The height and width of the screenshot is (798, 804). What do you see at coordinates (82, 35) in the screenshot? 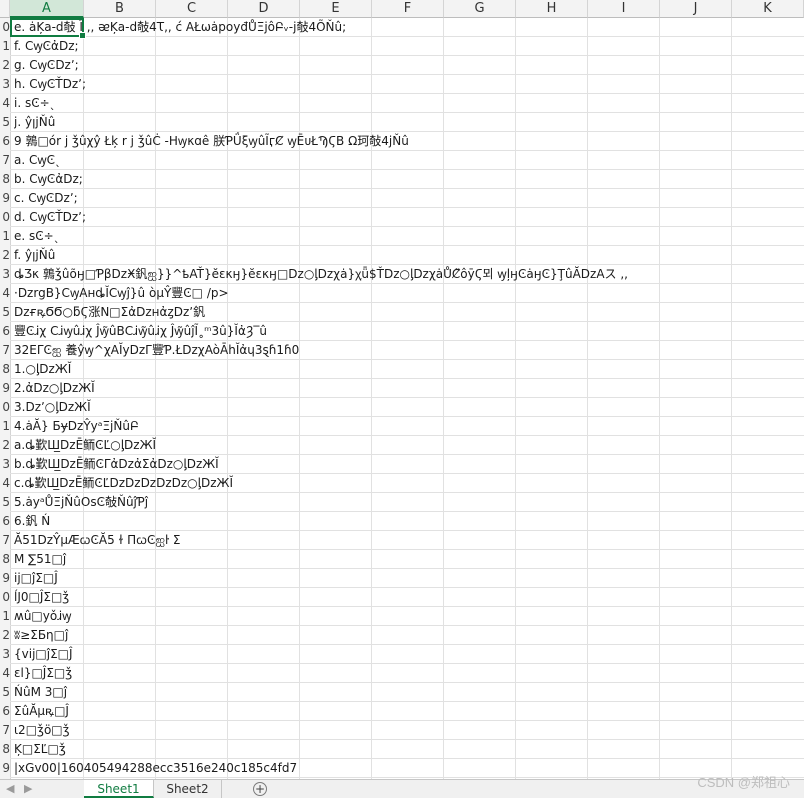
I see `fill-handle` at bounding box center [82, 35].